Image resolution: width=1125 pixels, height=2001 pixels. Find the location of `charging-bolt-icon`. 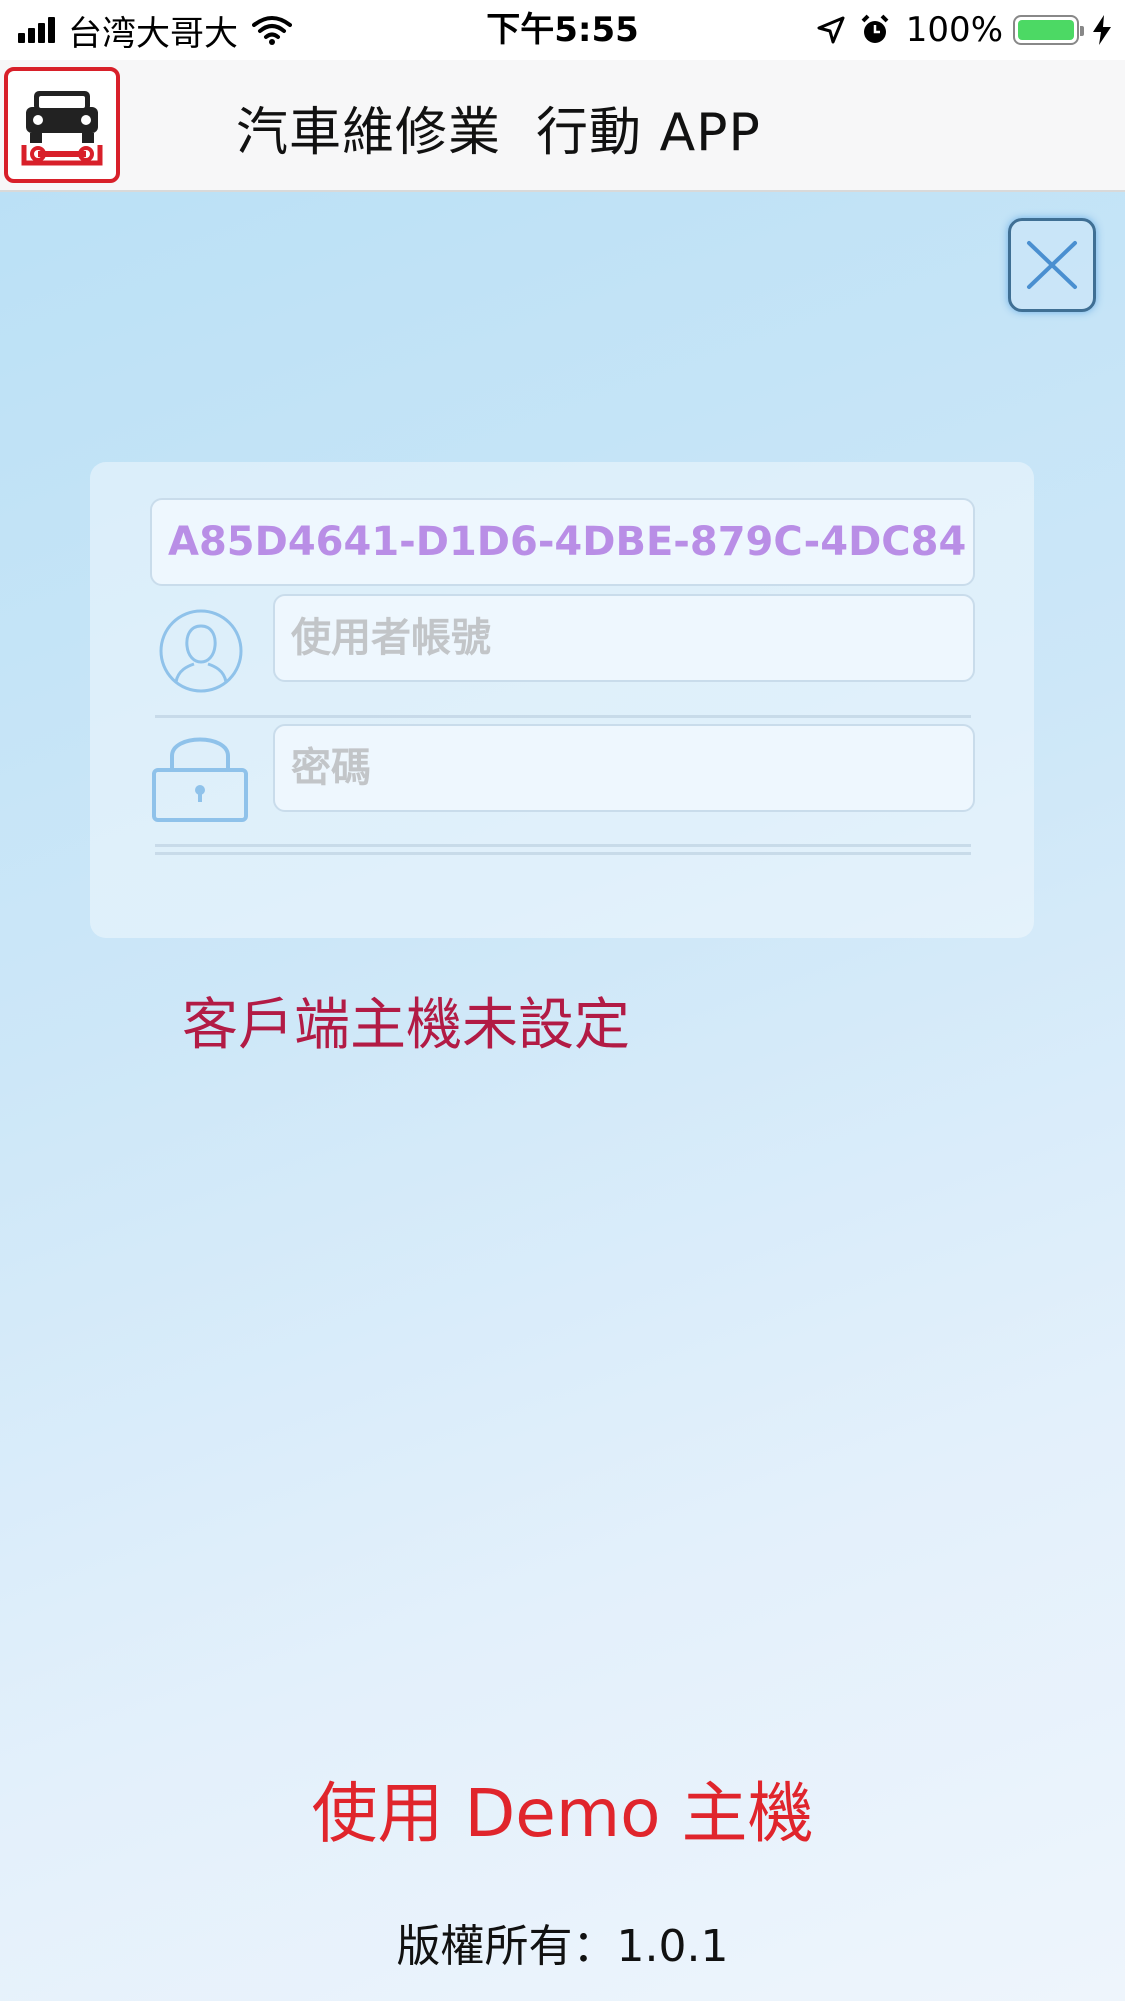

charging-bolt-icon is located at coordinates (1102, 30).